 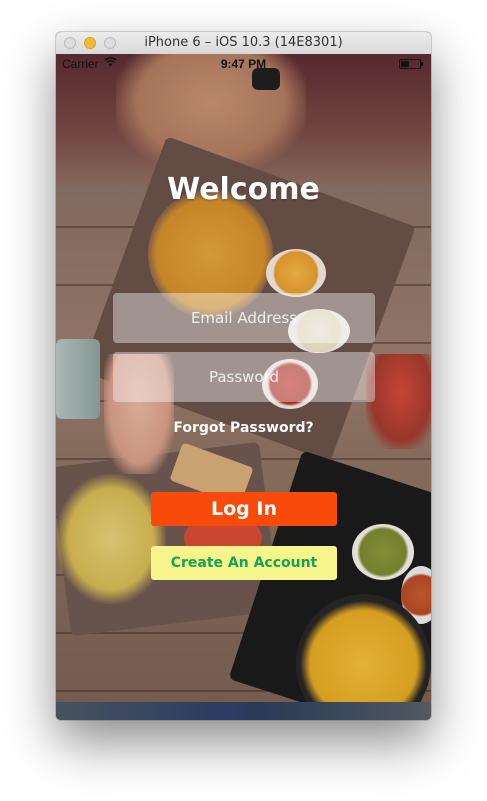 I want to click on window-title: iPhone 6 – iOS 10.3 (14E8301), so click(x=243, y=42).